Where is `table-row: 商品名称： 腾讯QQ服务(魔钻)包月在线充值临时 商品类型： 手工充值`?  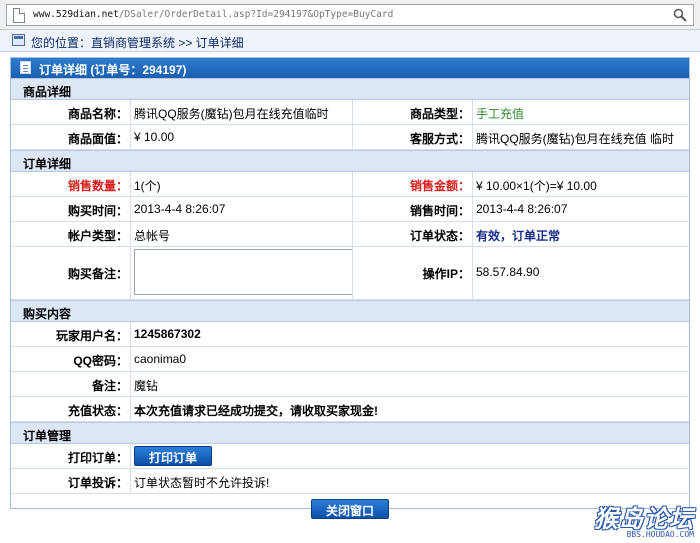 table-row: 商品名称： 腾讯QQ服务(魔钻)包月在线充值临时 商品类型： 手工充值 is located at coordinates (350, 112).